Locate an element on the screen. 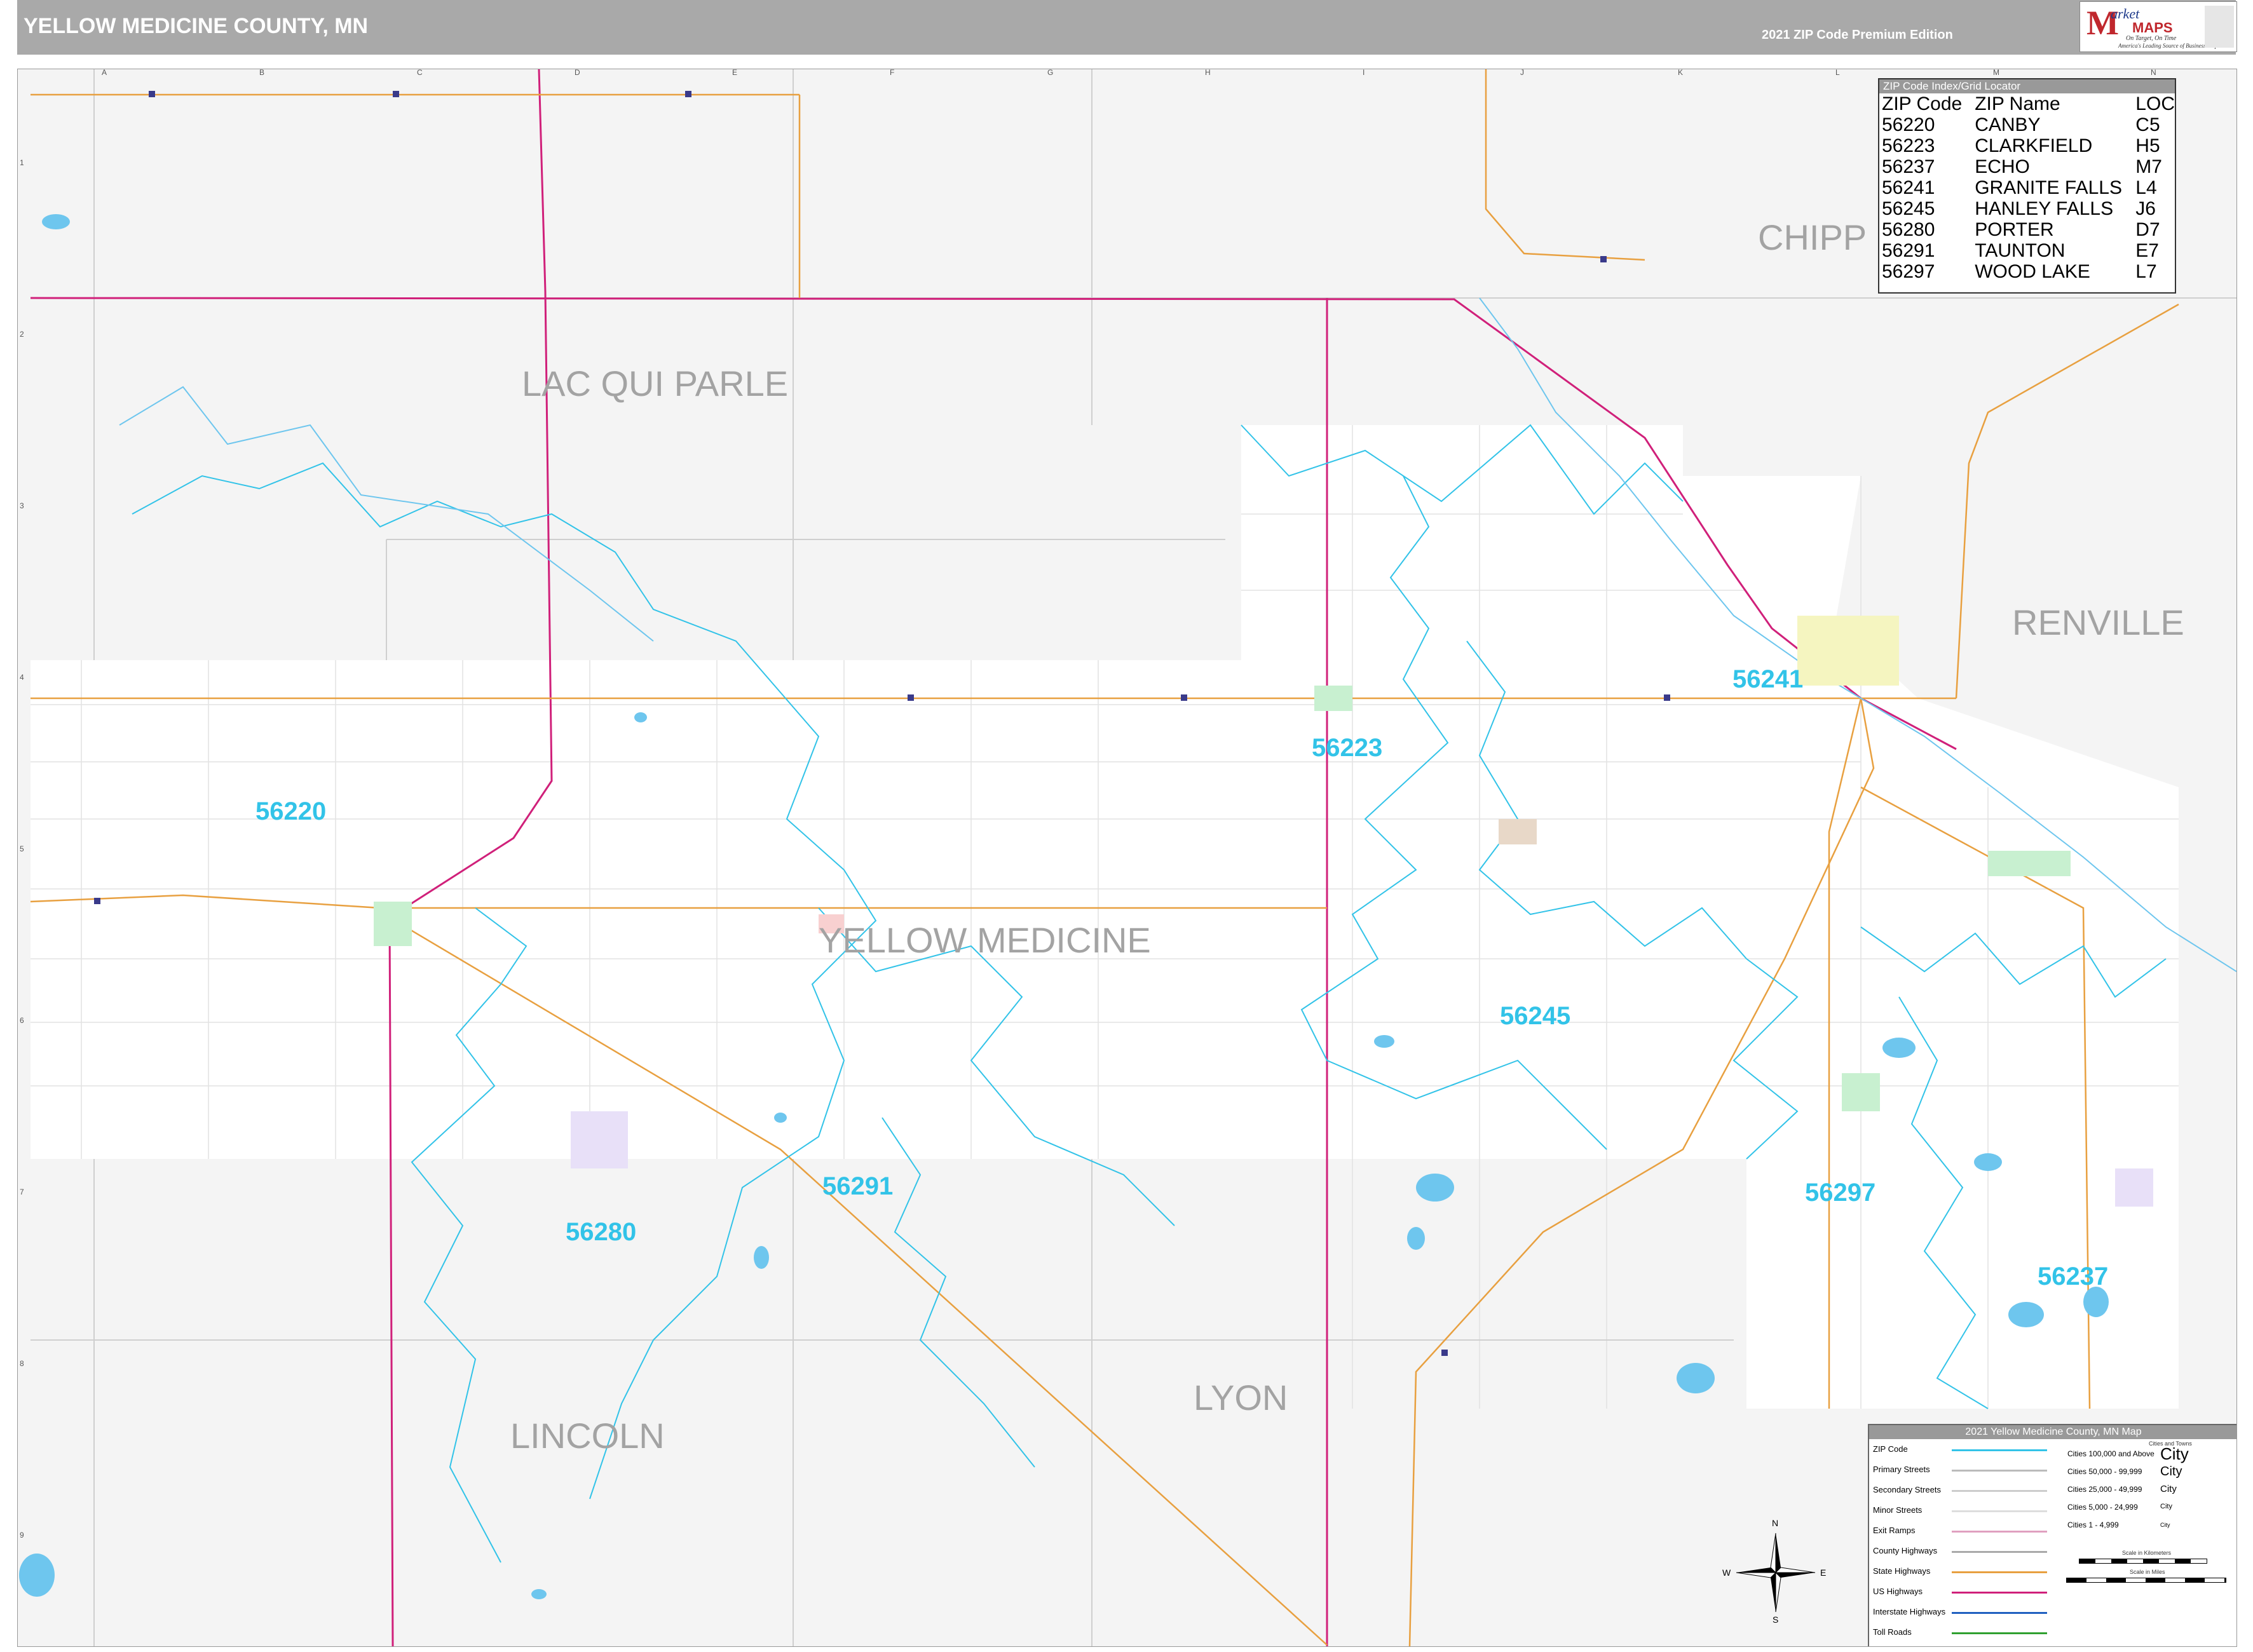 This screenshot has width=2253, height=1652. edition-label: 2021 ZIP Code Premium Edition is located at coordinates (1857, 35).